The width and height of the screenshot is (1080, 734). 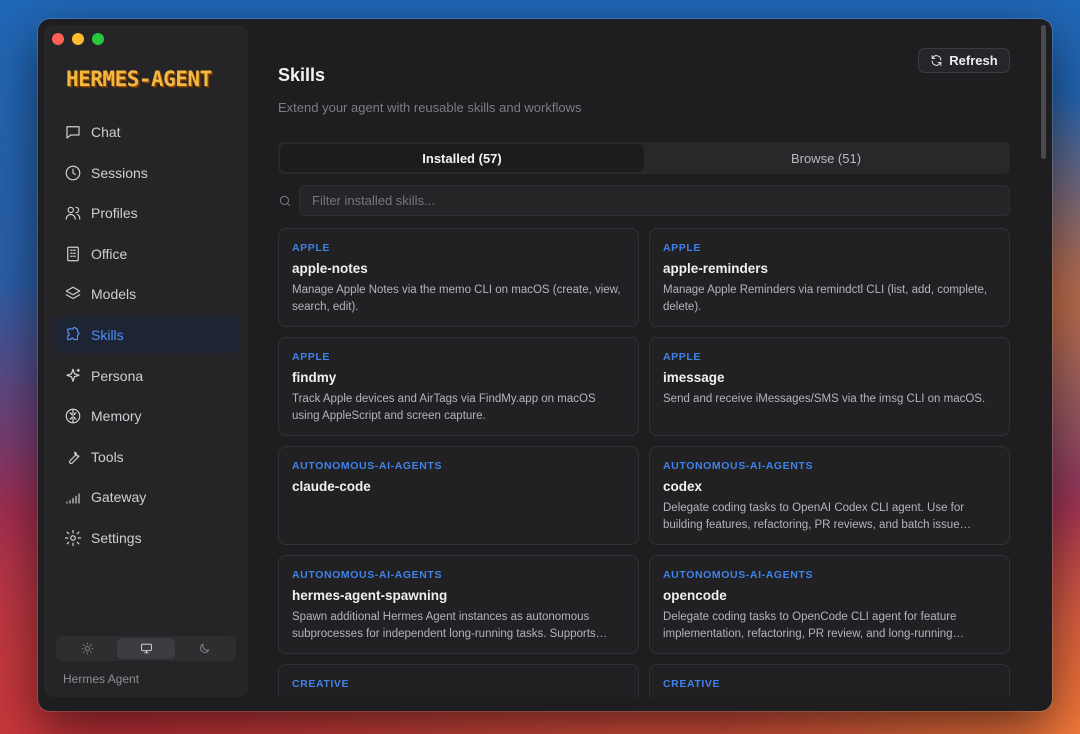 I want to click on theme-system-button, so click(x=146, y=648).